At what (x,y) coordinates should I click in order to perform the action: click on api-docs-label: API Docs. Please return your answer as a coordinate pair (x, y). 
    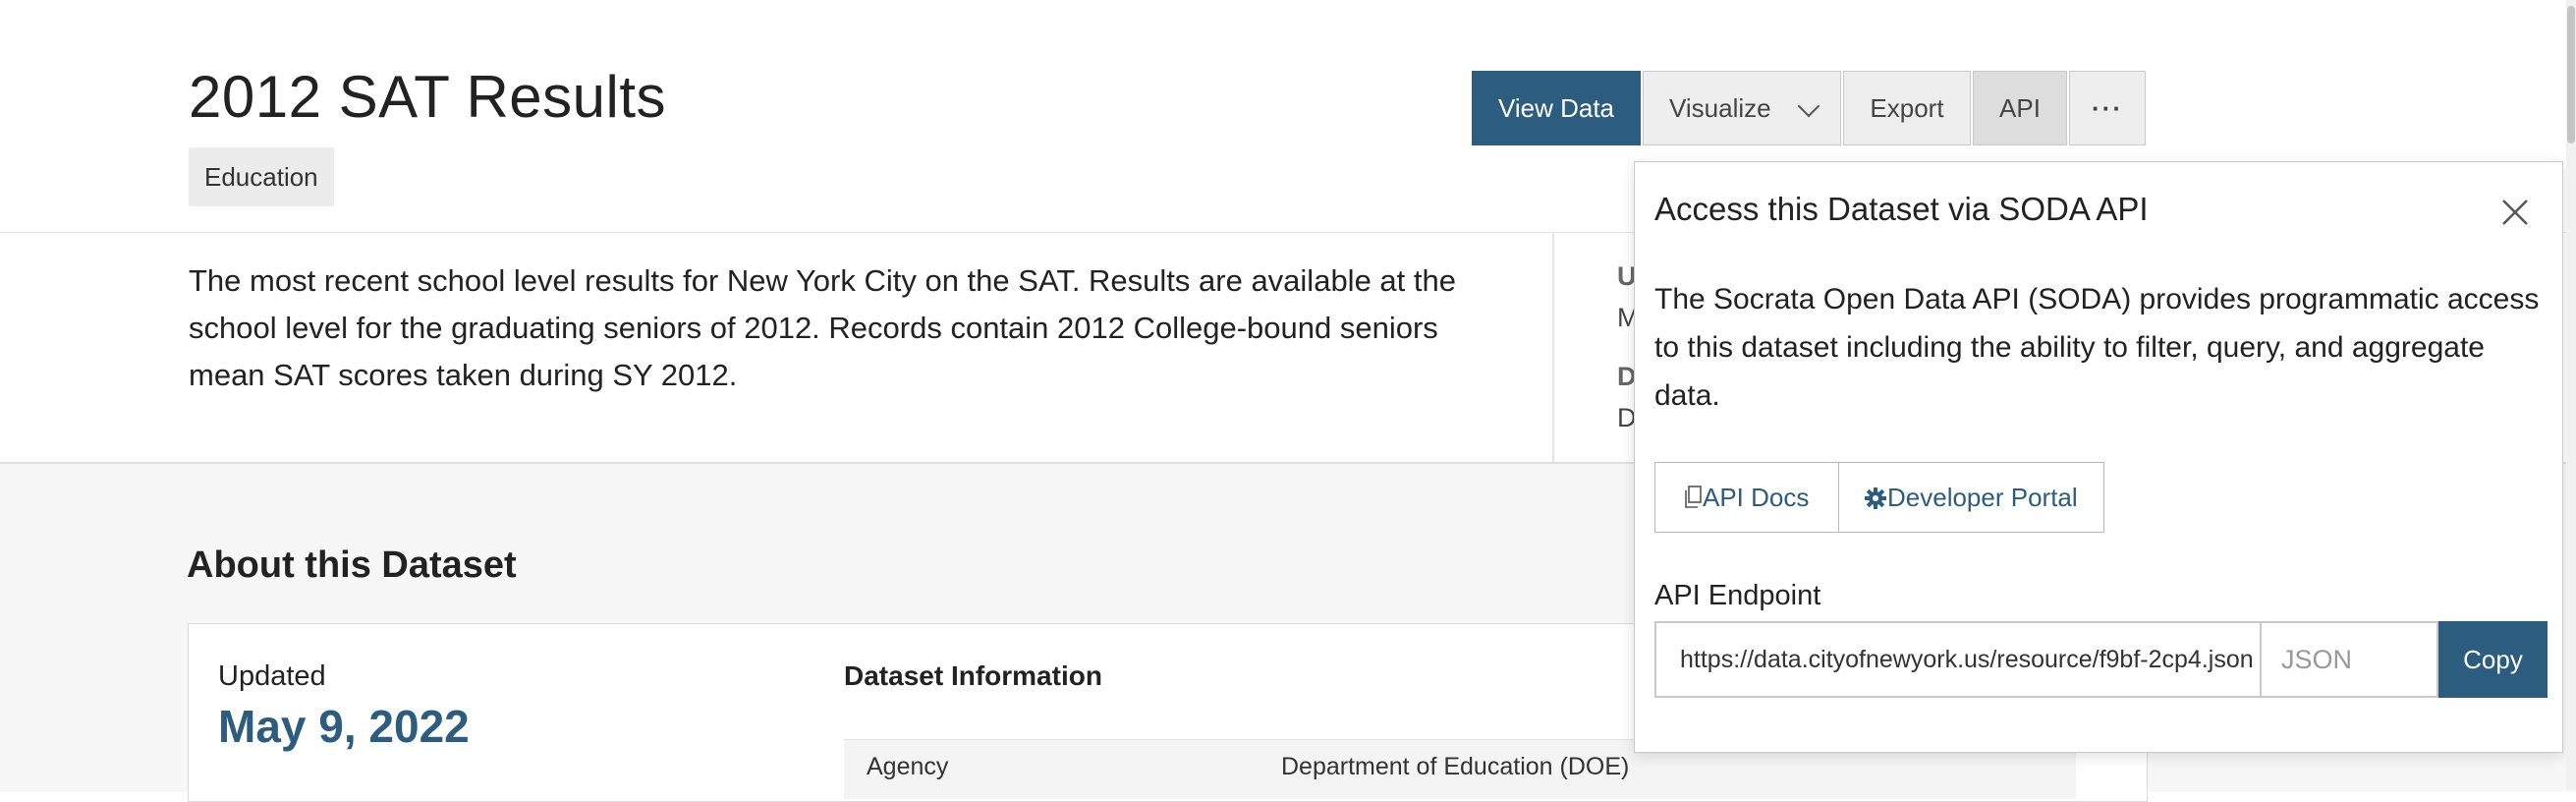
    Looking at the image, I should click on (1756, 497).